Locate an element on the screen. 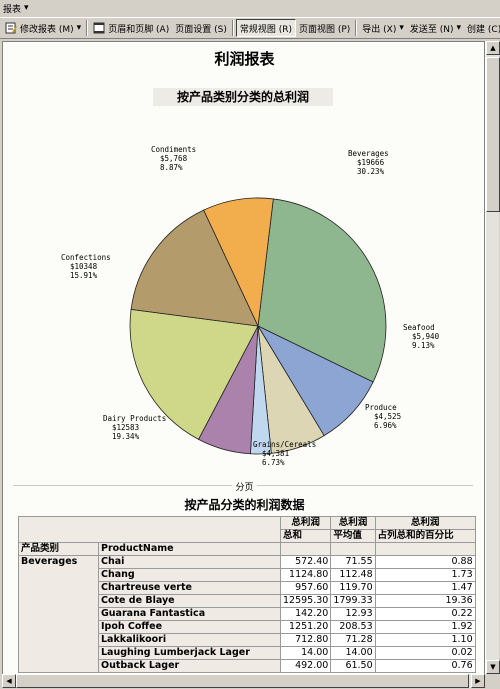  create-button: 创建 (C) ▾ is located at coordinates (482, 28).